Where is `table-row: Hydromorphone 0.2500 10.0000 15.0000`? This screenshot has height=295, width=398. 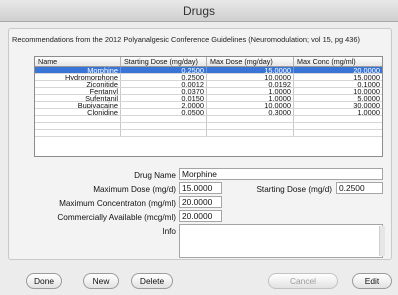 table-row: Hydromorphone 0.2500 10.0000 15.0000 is located at coordinates (208, 77).